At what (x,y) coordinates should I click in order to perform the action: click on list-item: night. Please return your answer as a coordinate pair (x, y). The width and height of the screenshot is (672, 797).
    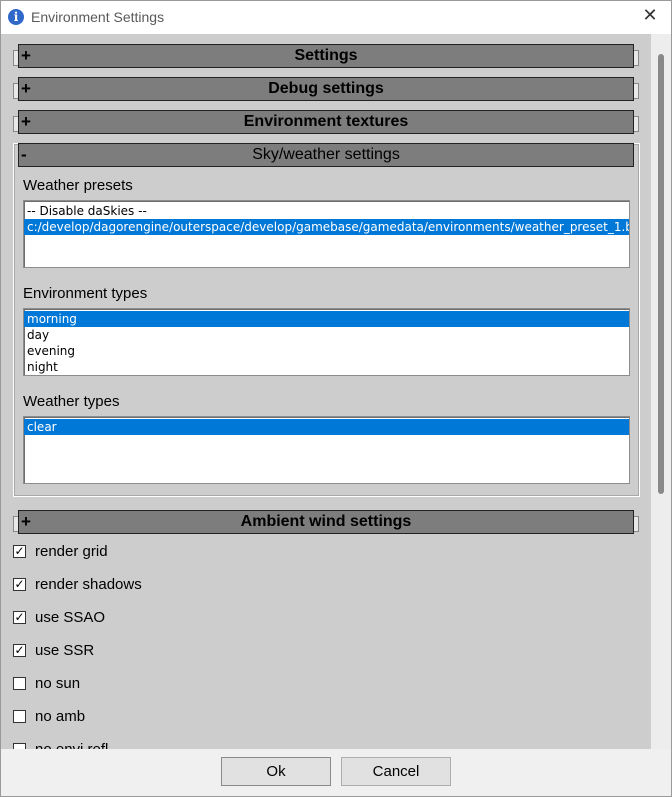
    Looking at the image, I should click on (326, 367).